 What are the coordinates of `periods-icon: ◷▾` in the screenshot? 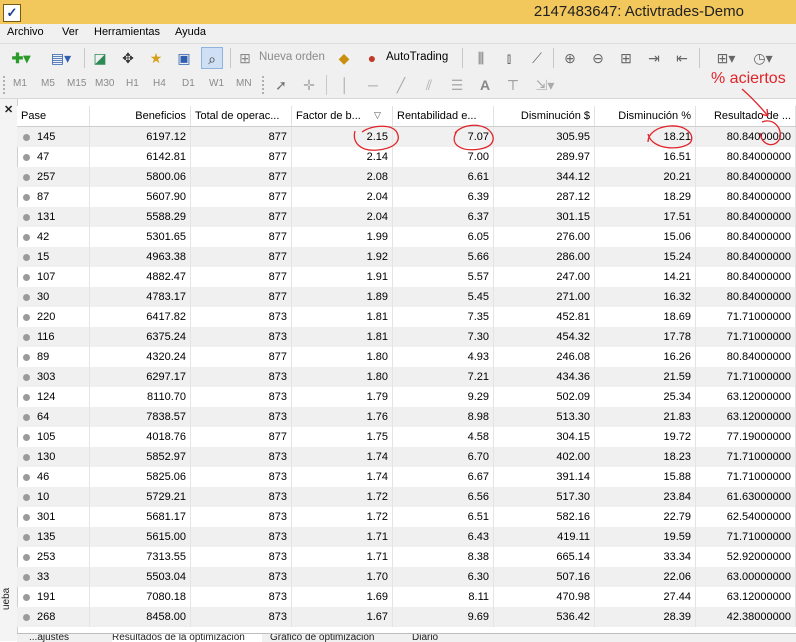 It's located at (763, 58).